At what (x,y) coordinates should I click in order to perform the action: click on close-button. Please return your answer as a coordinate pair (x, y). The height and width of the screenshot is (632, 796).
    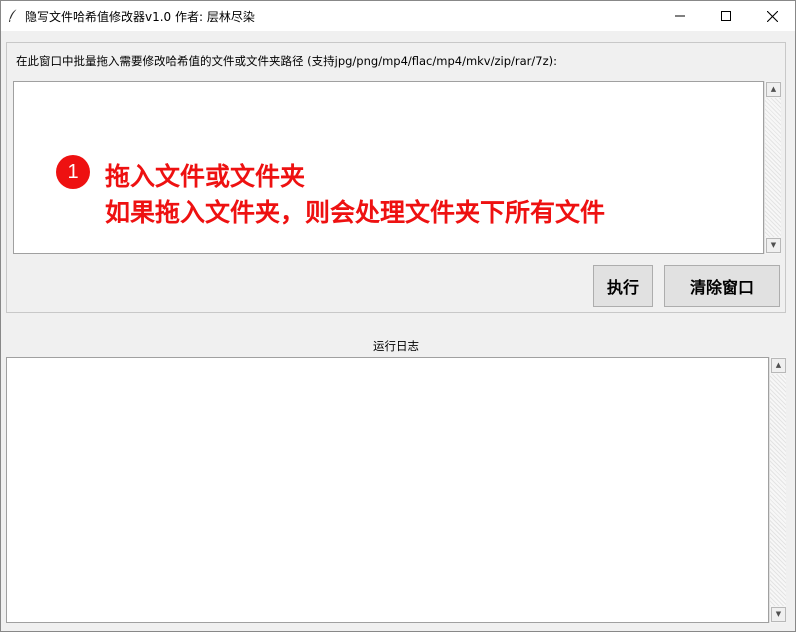
    Looking at the image, I should click on (772, 16).